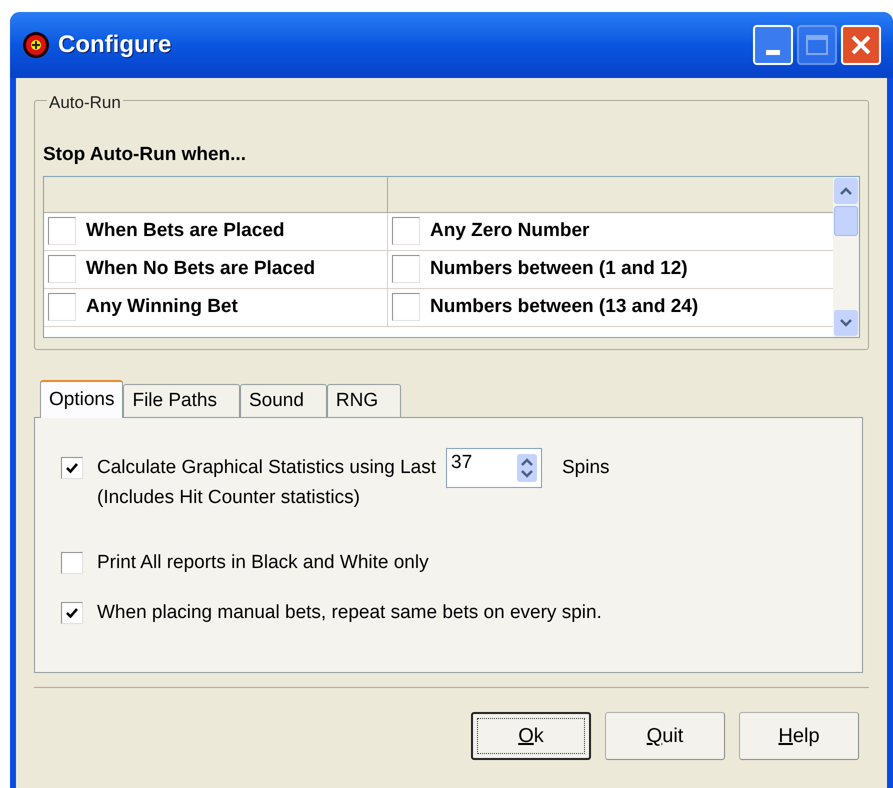 The height and width of the screenshot is (788, 893). Describe the element at coordinates (531, 736) in the screenshot. I see `dialog-button: Ok` at that location.